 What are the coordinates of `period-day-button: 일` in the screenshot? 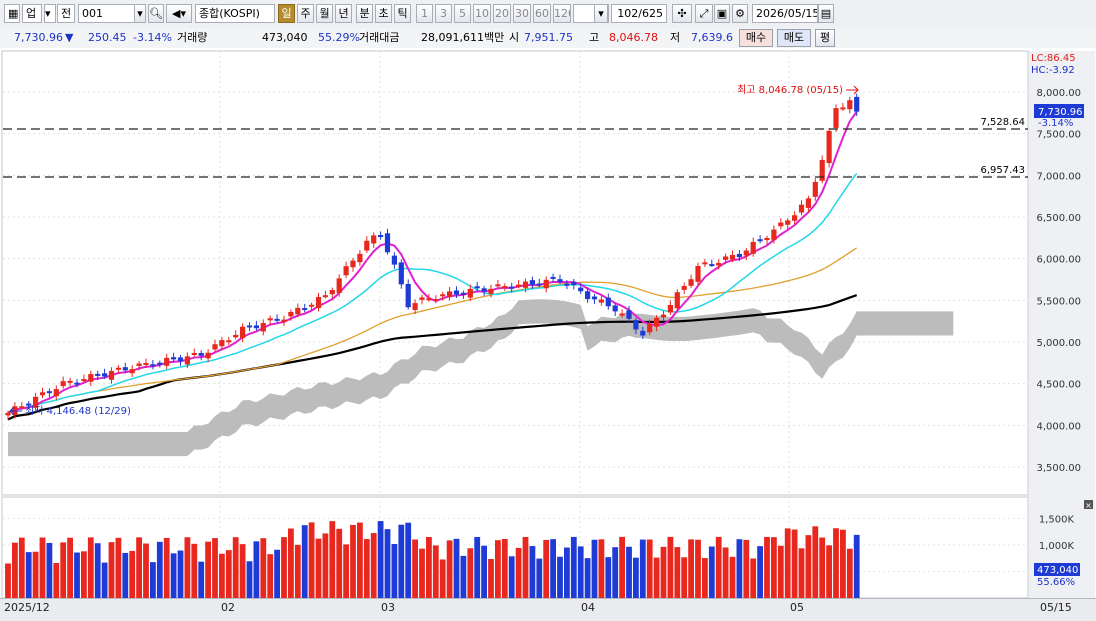 It's located at (286, 13).